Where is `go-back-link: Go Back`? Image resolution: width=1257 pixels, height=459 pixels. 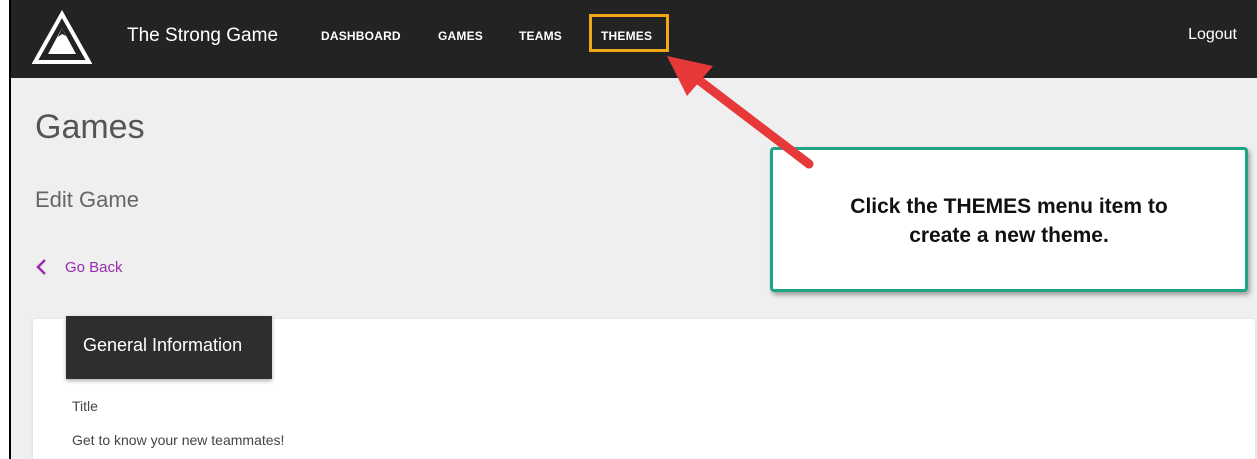
go-back-link: Go Back is located at coordinates (79, 267).